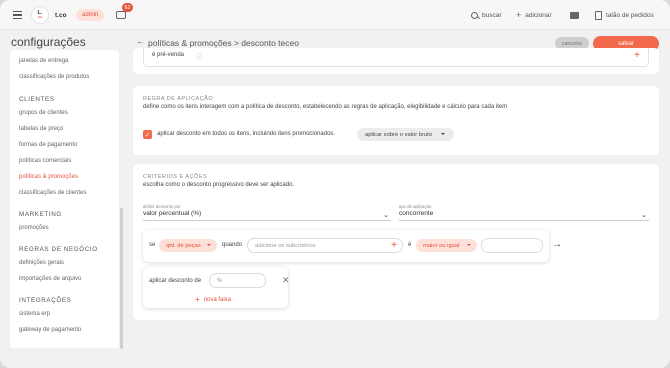 The width and height of the screenshot is (670, 368). What do you see at coordinates (152, 245) in the screenshot?
I see `rule-se-label: se` at bounding box center [152, 245].